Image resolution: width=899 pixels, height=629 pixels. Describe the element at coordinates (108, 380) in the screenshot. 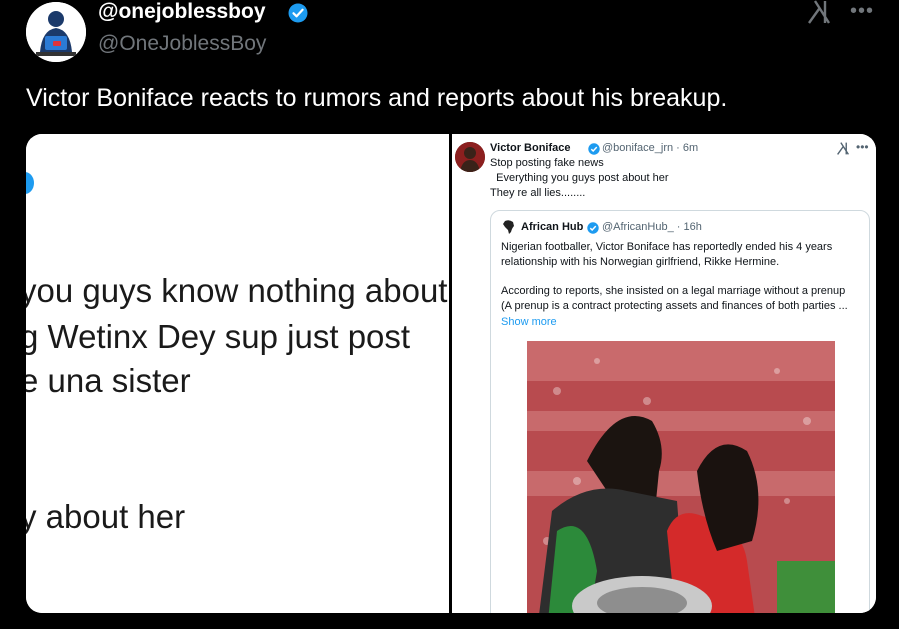

I see `left-text-line: e una sister` at that location.